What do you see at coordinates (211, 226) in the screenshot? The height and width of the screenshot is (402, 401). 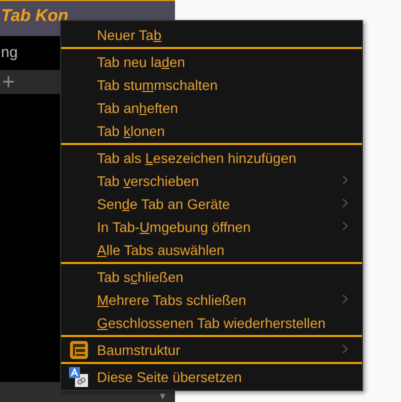 I see `menu-item: In Tab-Umgebung öffnen` at bounding box center [211, 226].